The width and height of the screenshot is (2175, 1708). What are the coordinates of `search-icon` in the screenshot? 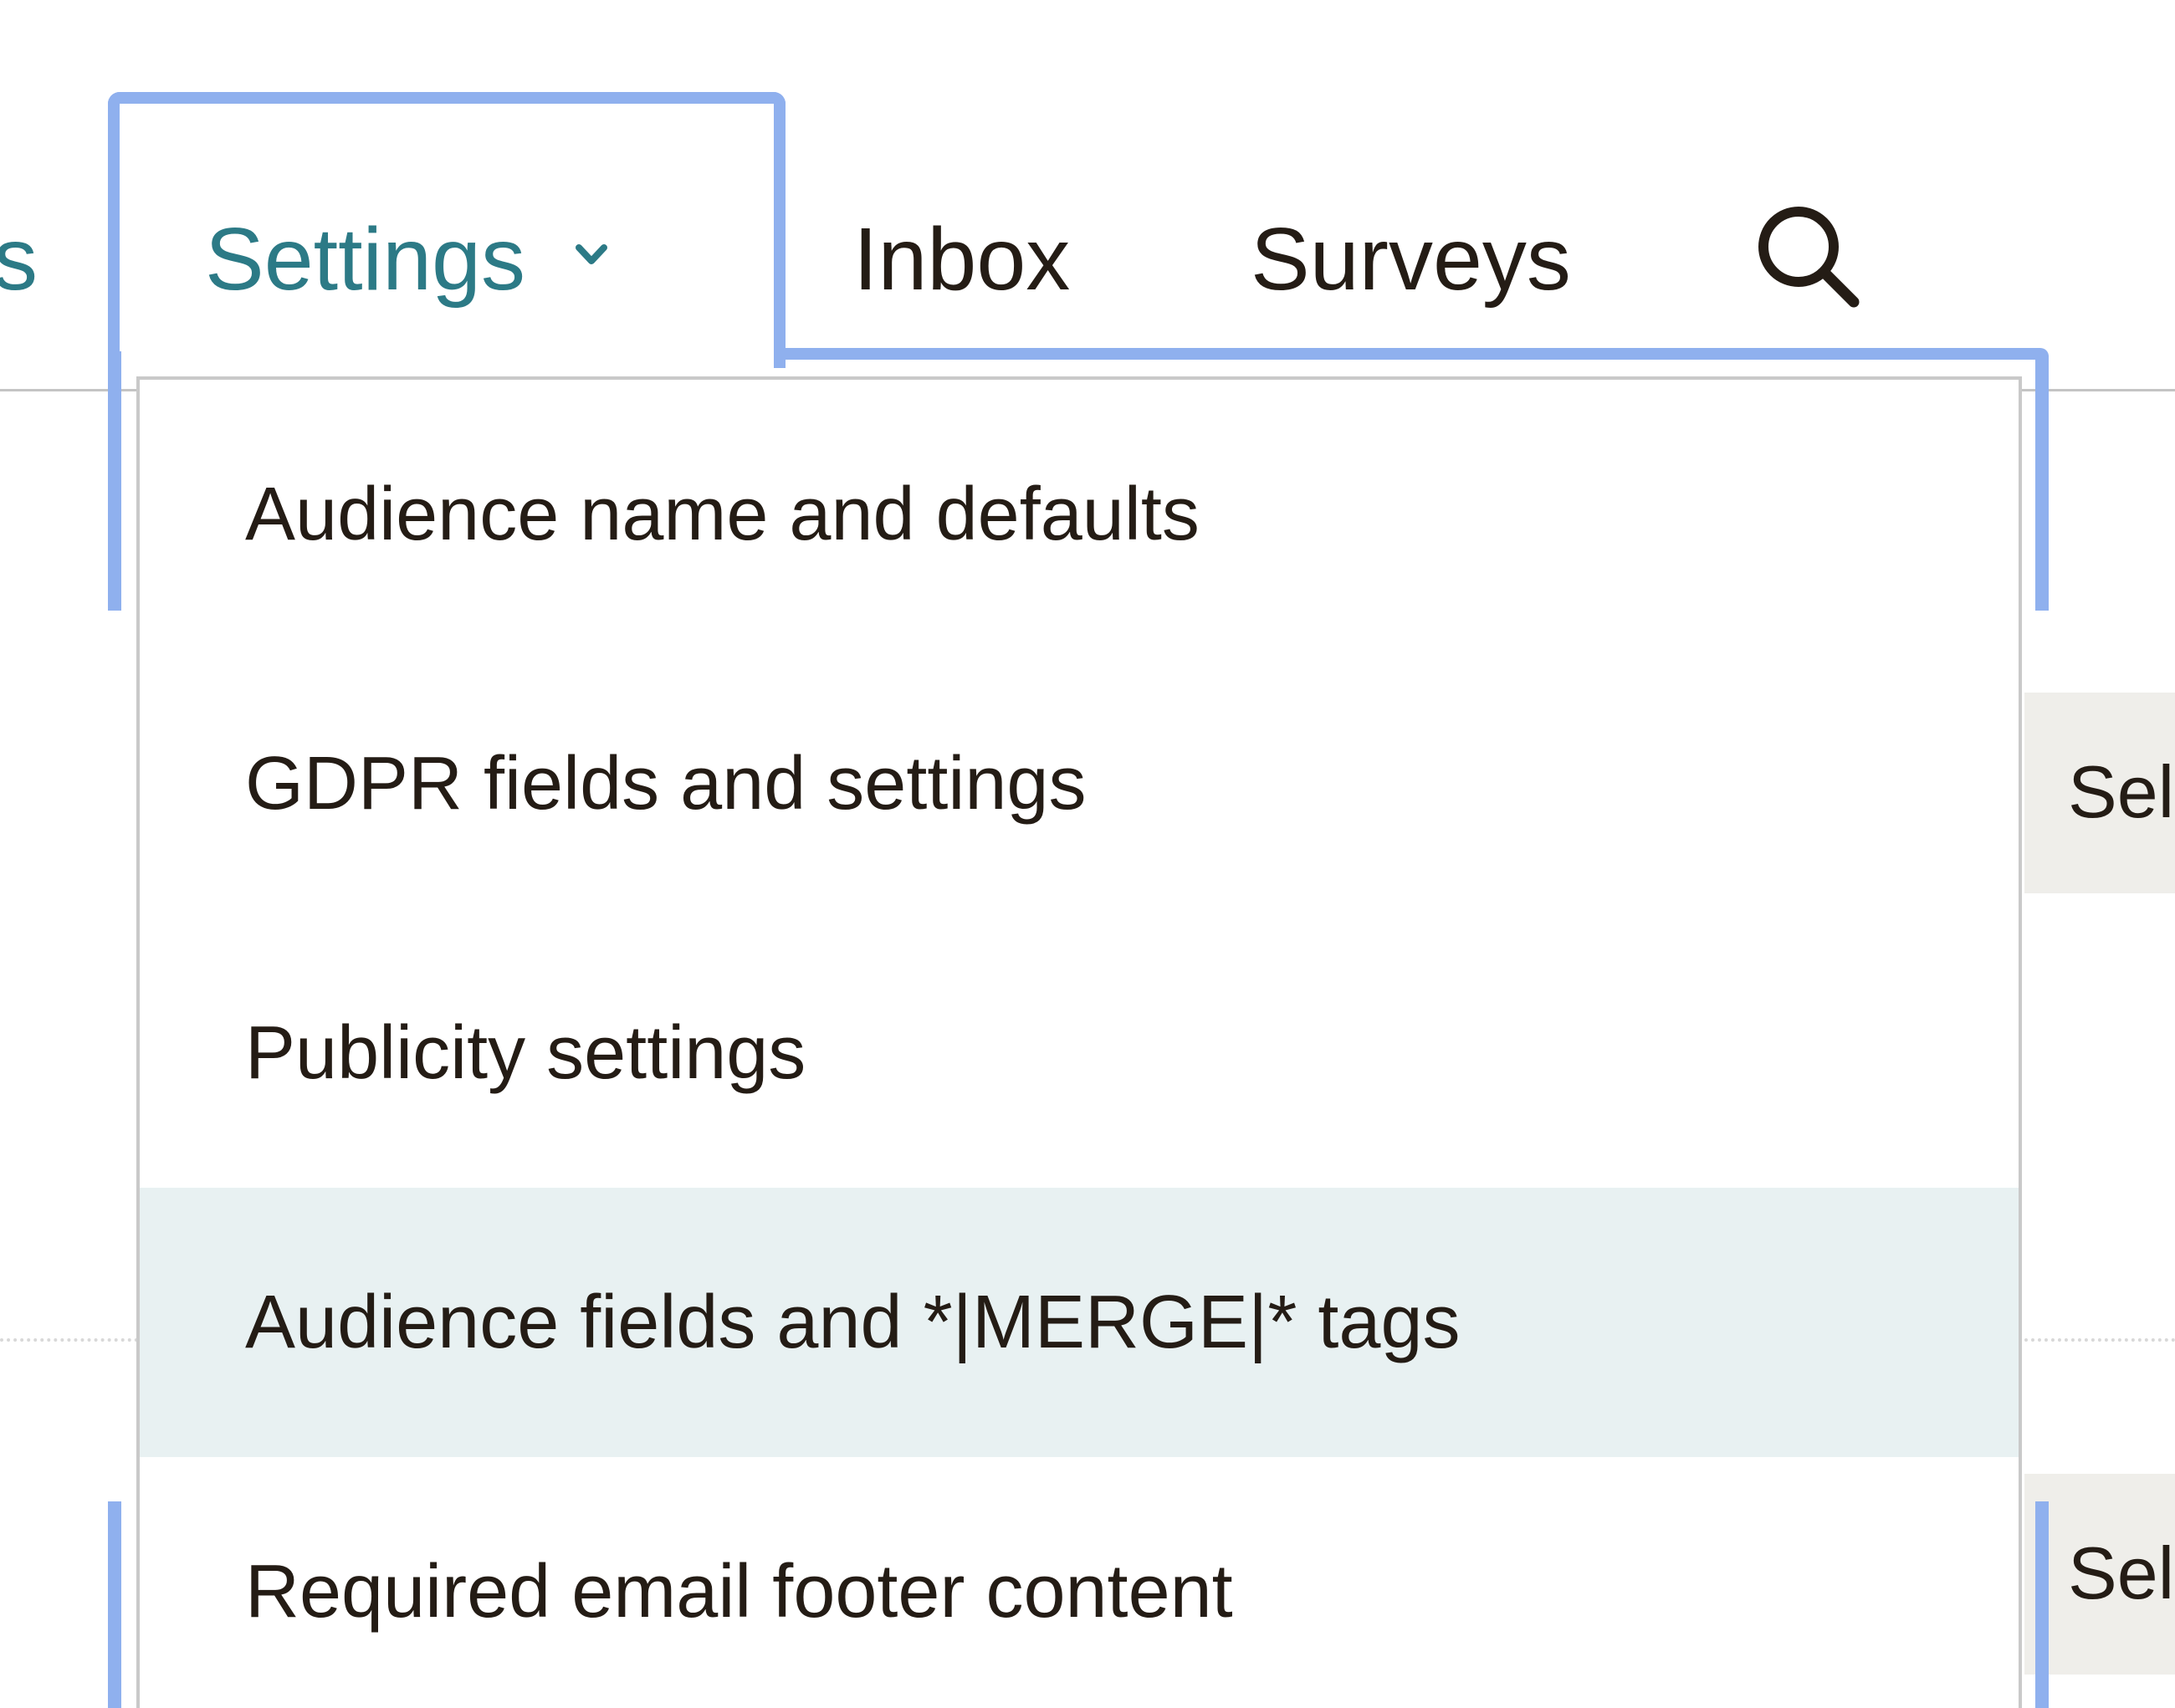 It's located at (1806, 256).